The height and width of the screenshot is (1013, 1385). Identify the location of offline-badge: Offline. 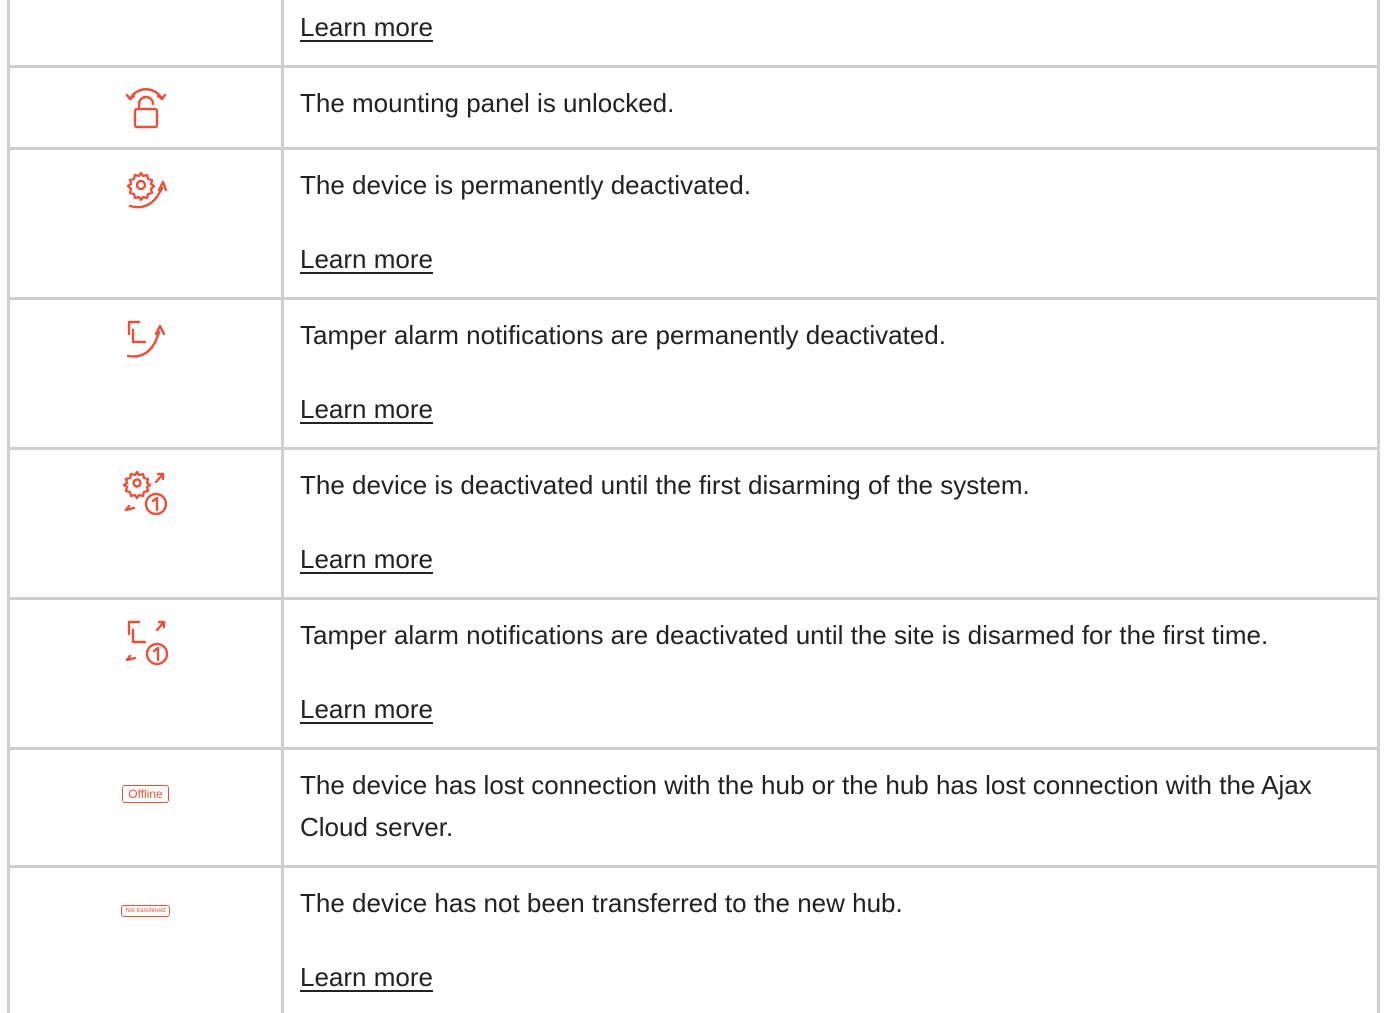
(145, 793).